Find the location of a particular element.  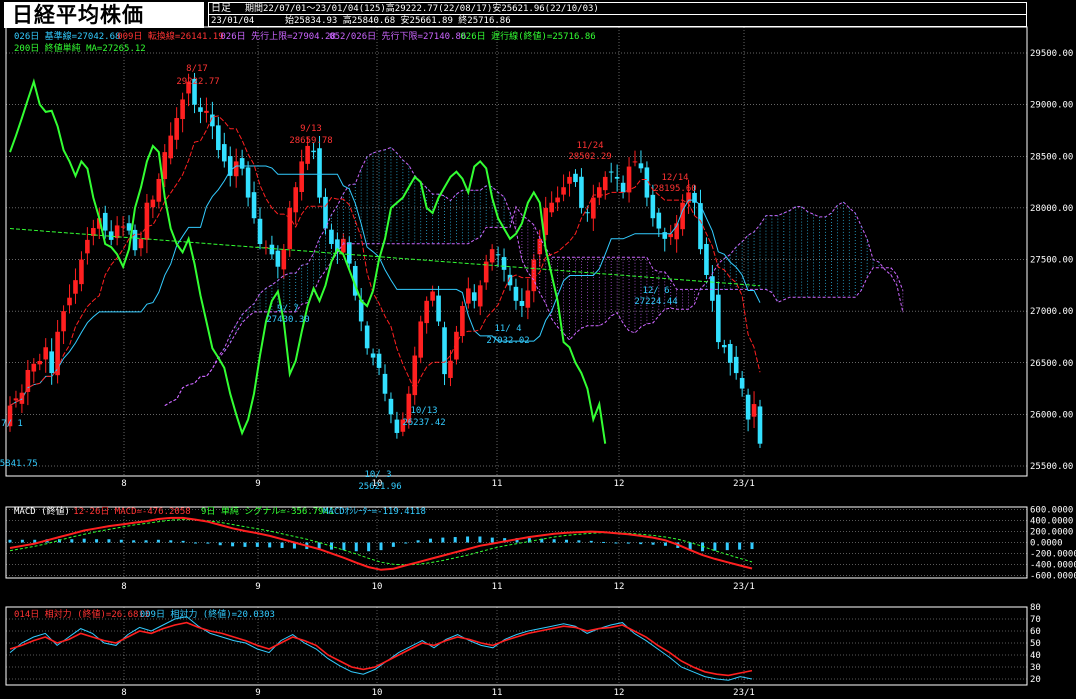

main-y-tick-label: 26000.00 is located at coordinates (1051, 415).